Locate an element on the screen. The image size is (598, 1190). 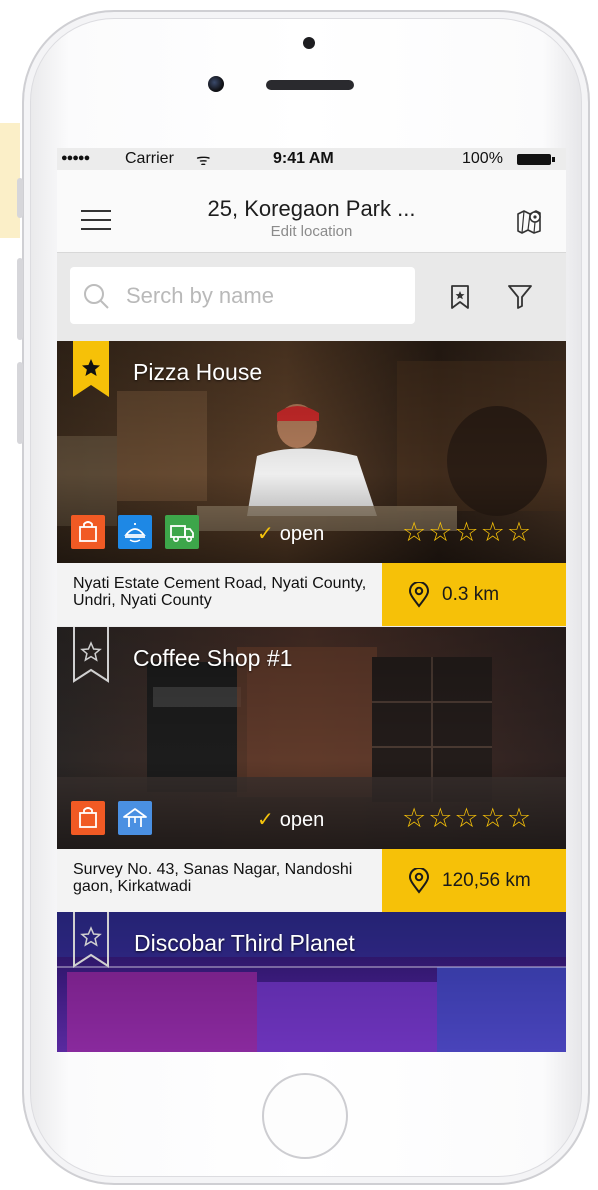
wifi-icon: ᯤ is located at coordinates (203, 160).